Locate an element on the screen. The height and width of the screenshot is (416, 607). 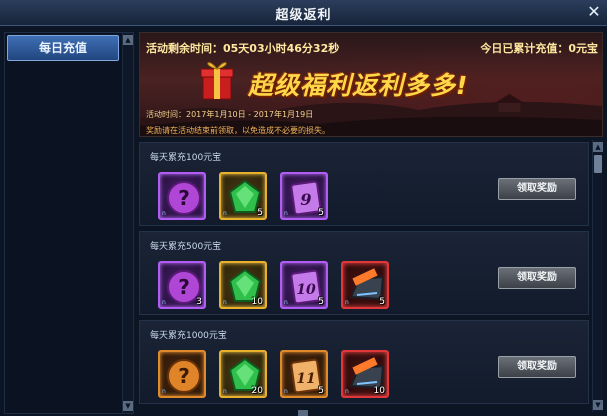
close-icon: ✕ is located at coordinates (594, 12).